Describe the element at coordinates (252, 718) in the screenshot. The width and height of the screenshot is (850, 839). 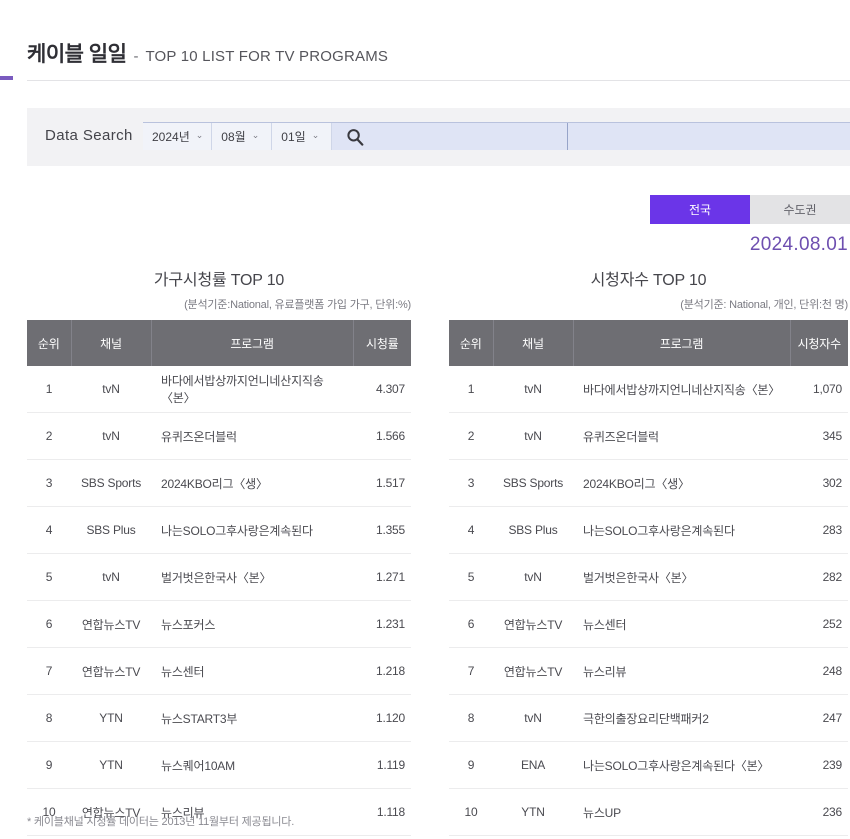
I see `cell-program: 뉴스START3부` at that location.